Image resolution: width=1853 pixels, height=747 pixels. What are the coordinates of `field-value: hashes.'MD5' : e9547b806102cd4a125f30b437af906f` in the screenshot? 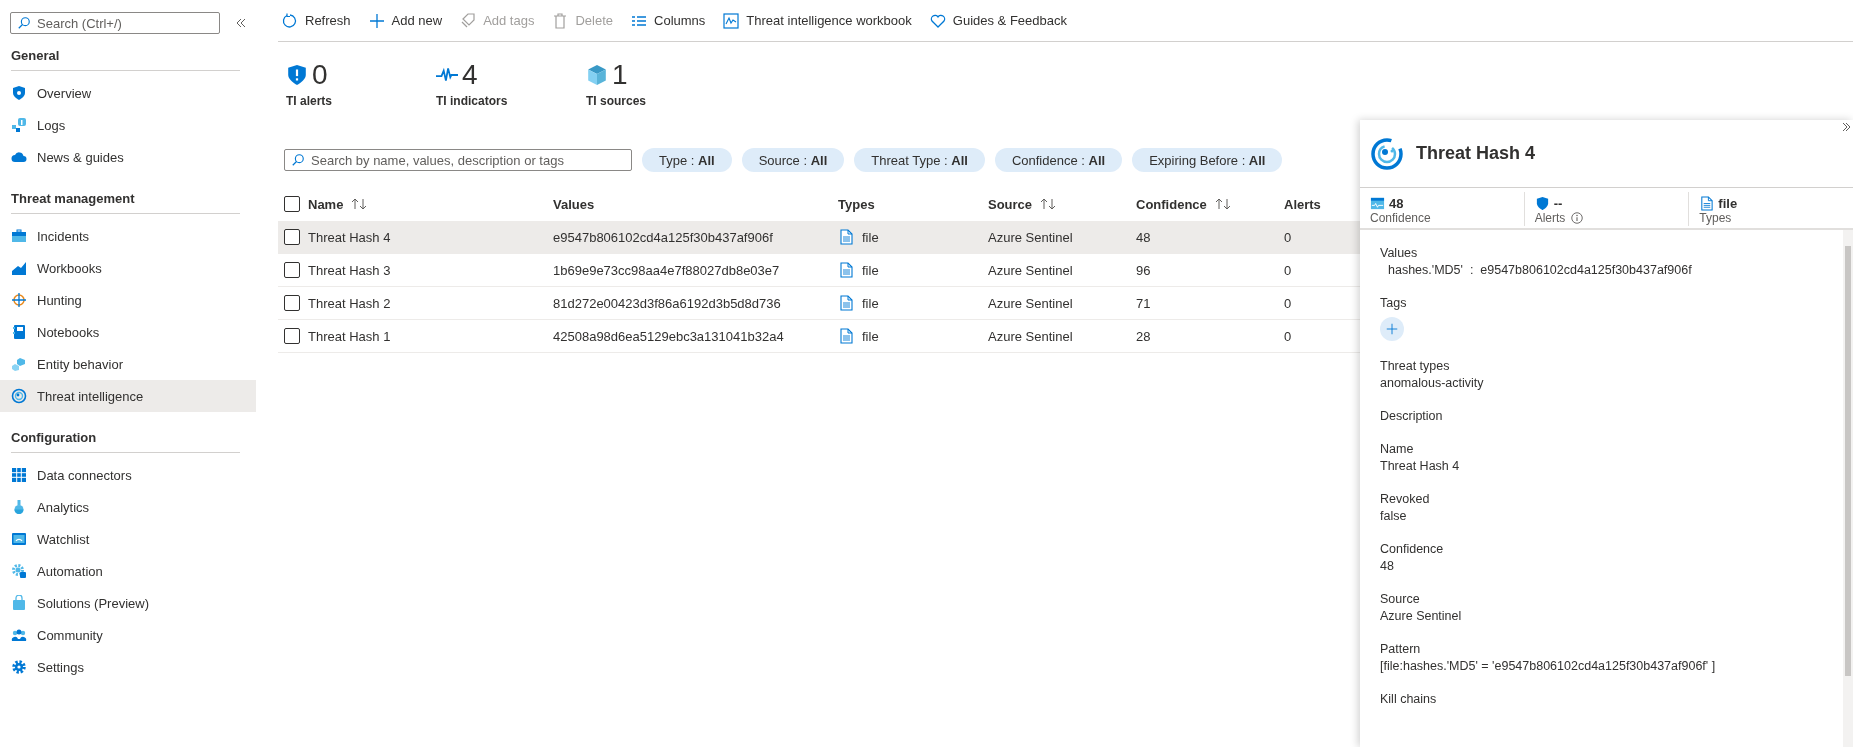 It's located at (1540, 270).